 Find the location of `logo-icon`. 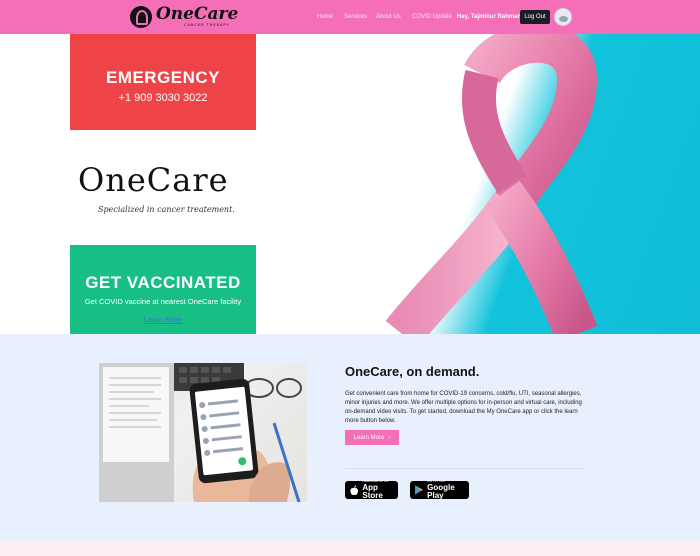

logo-icon is located at coordinates (141, 17).